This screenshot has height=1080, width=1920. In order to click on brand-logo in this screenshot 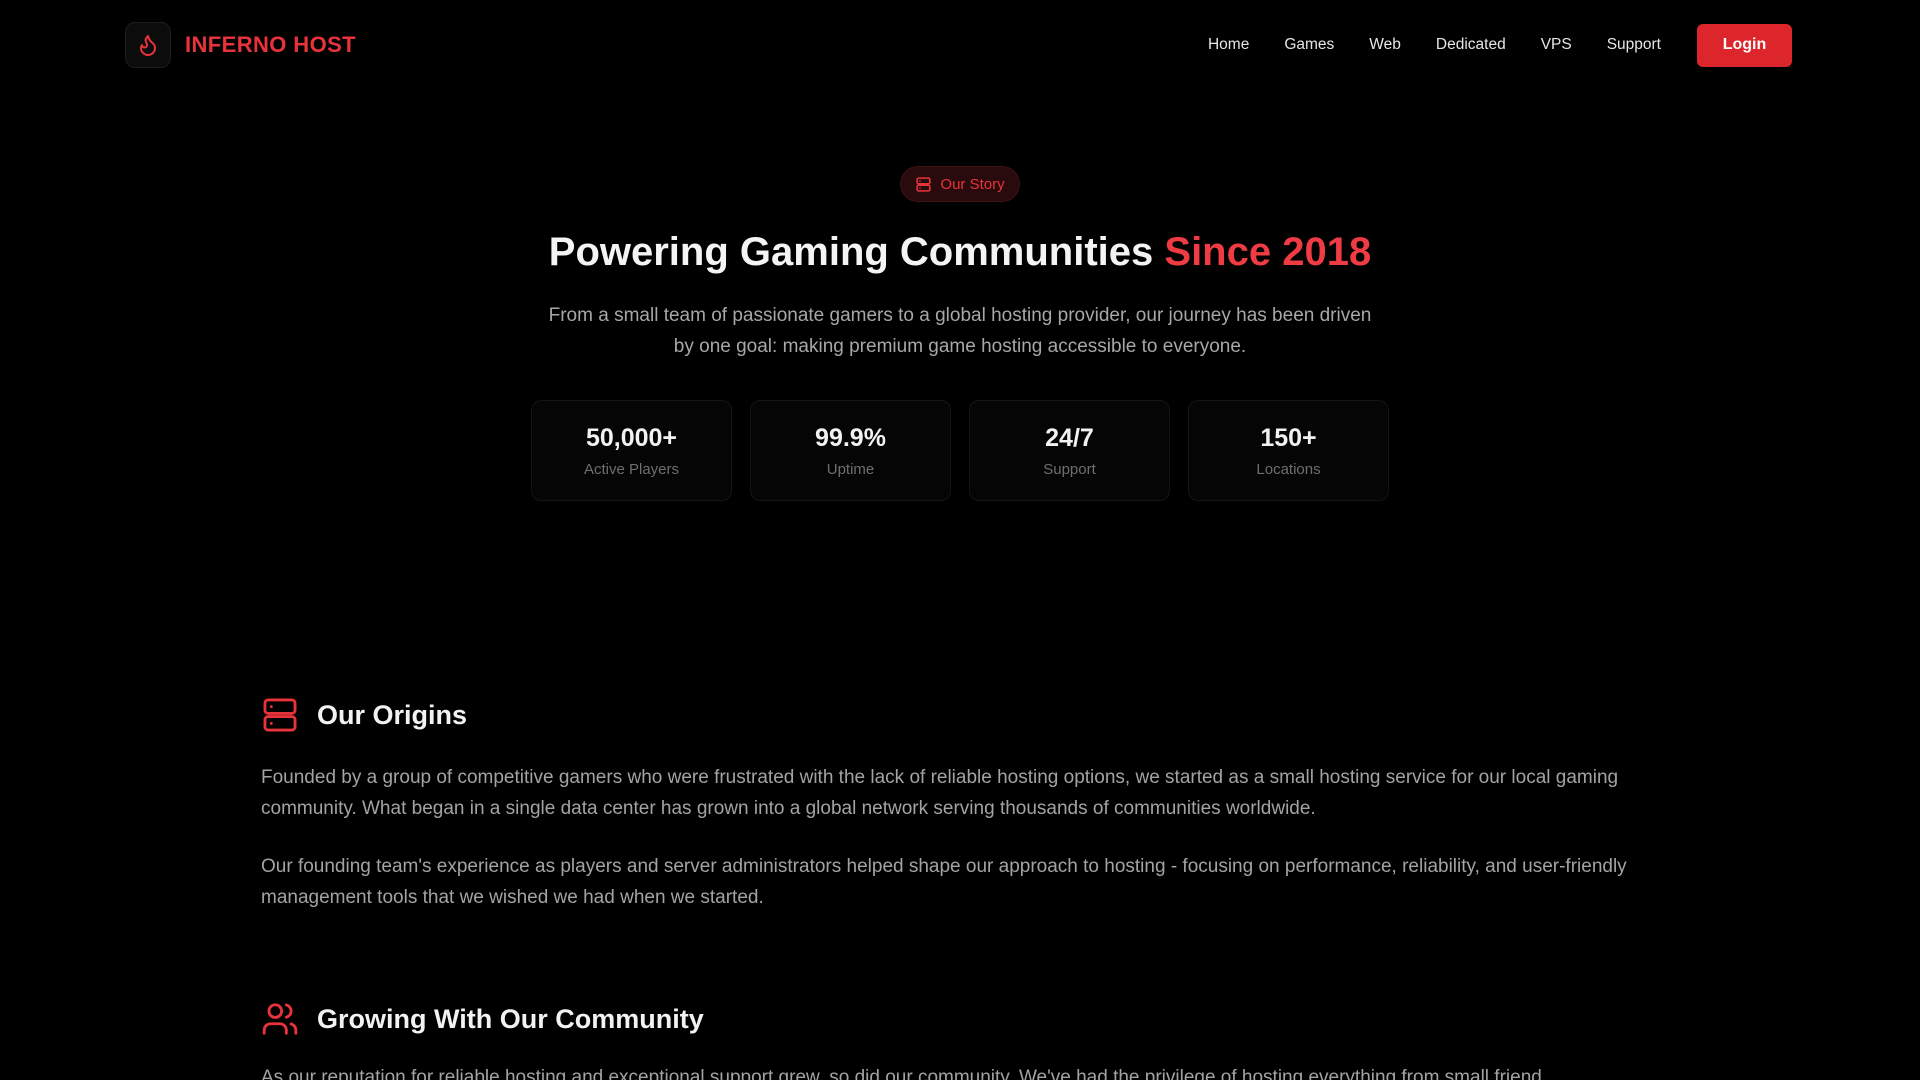, I will do `click(148, 45)`.